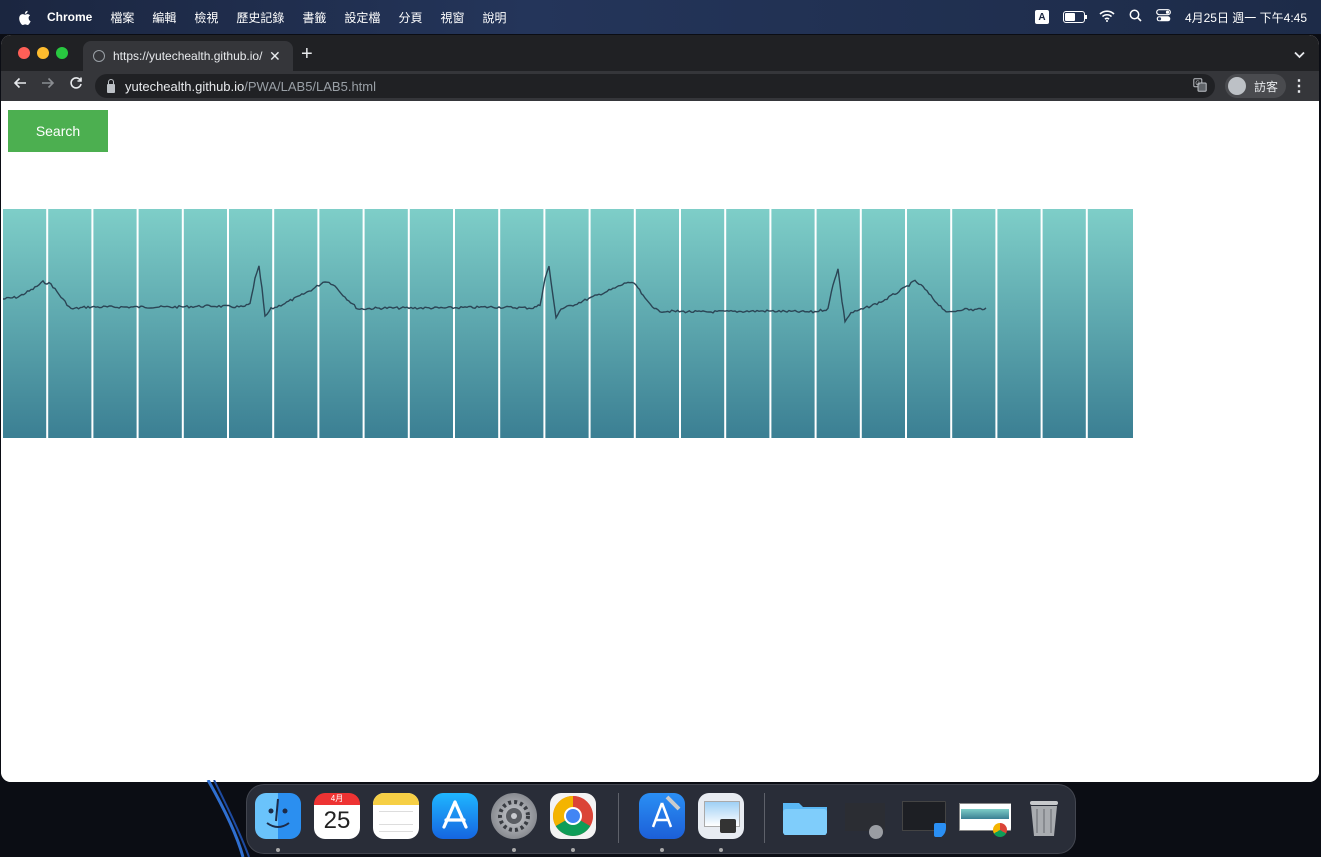 The image size is (1321, 857). I want to click on downloads-folder-icon, so click(805, 816).